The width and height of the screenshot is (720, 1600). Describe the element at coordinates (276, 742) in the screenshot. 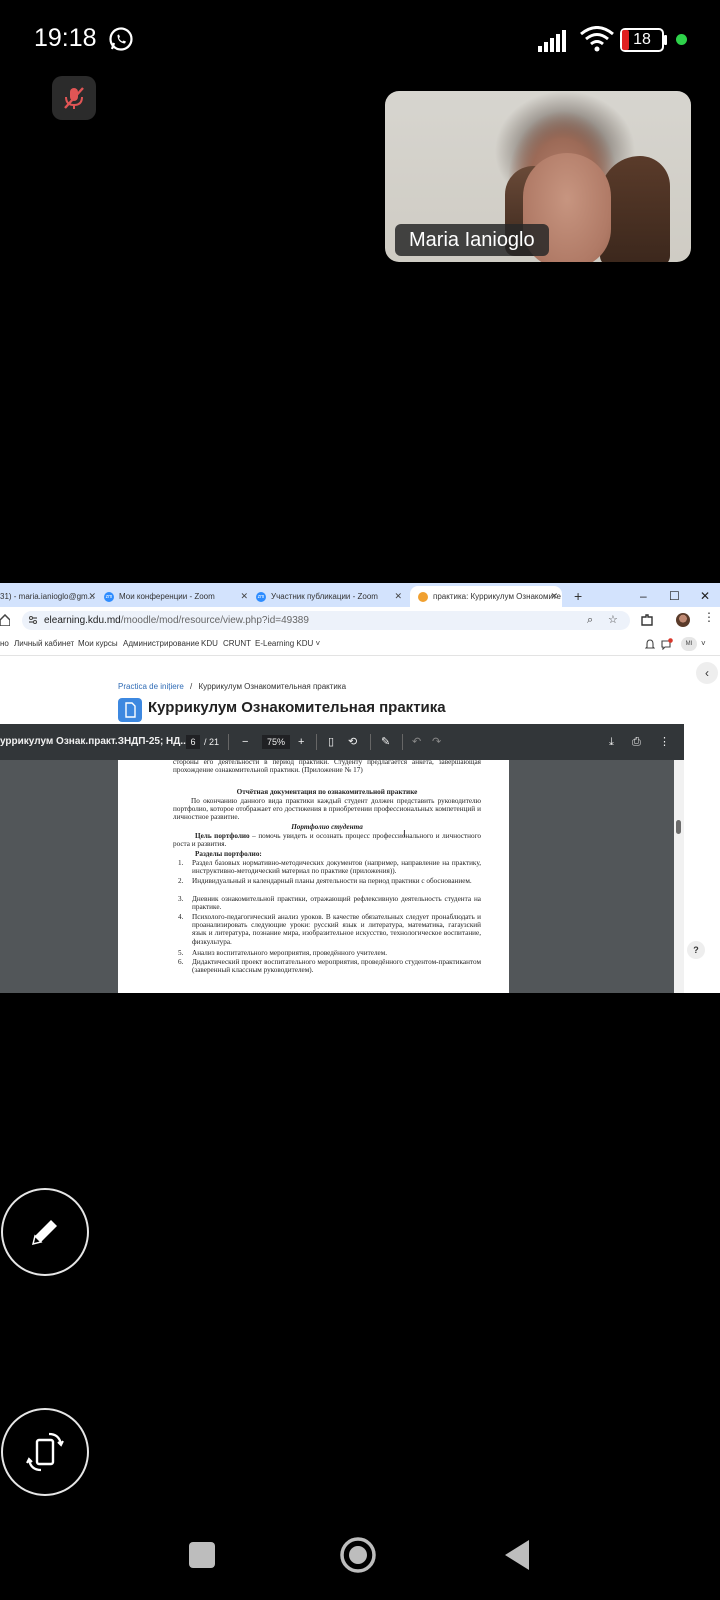

I see `zoom-input: 75%` at that location.